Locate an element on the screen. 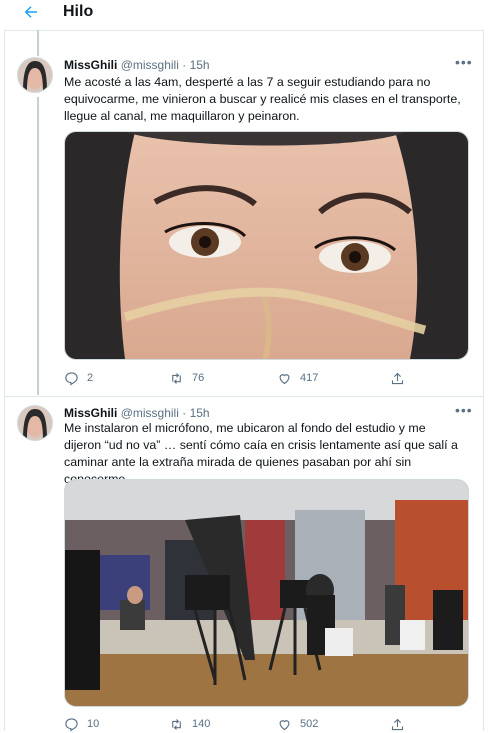 The image size is (503, 733). tweet-actions: 10 140 502 is located at coordinates (264, 724).